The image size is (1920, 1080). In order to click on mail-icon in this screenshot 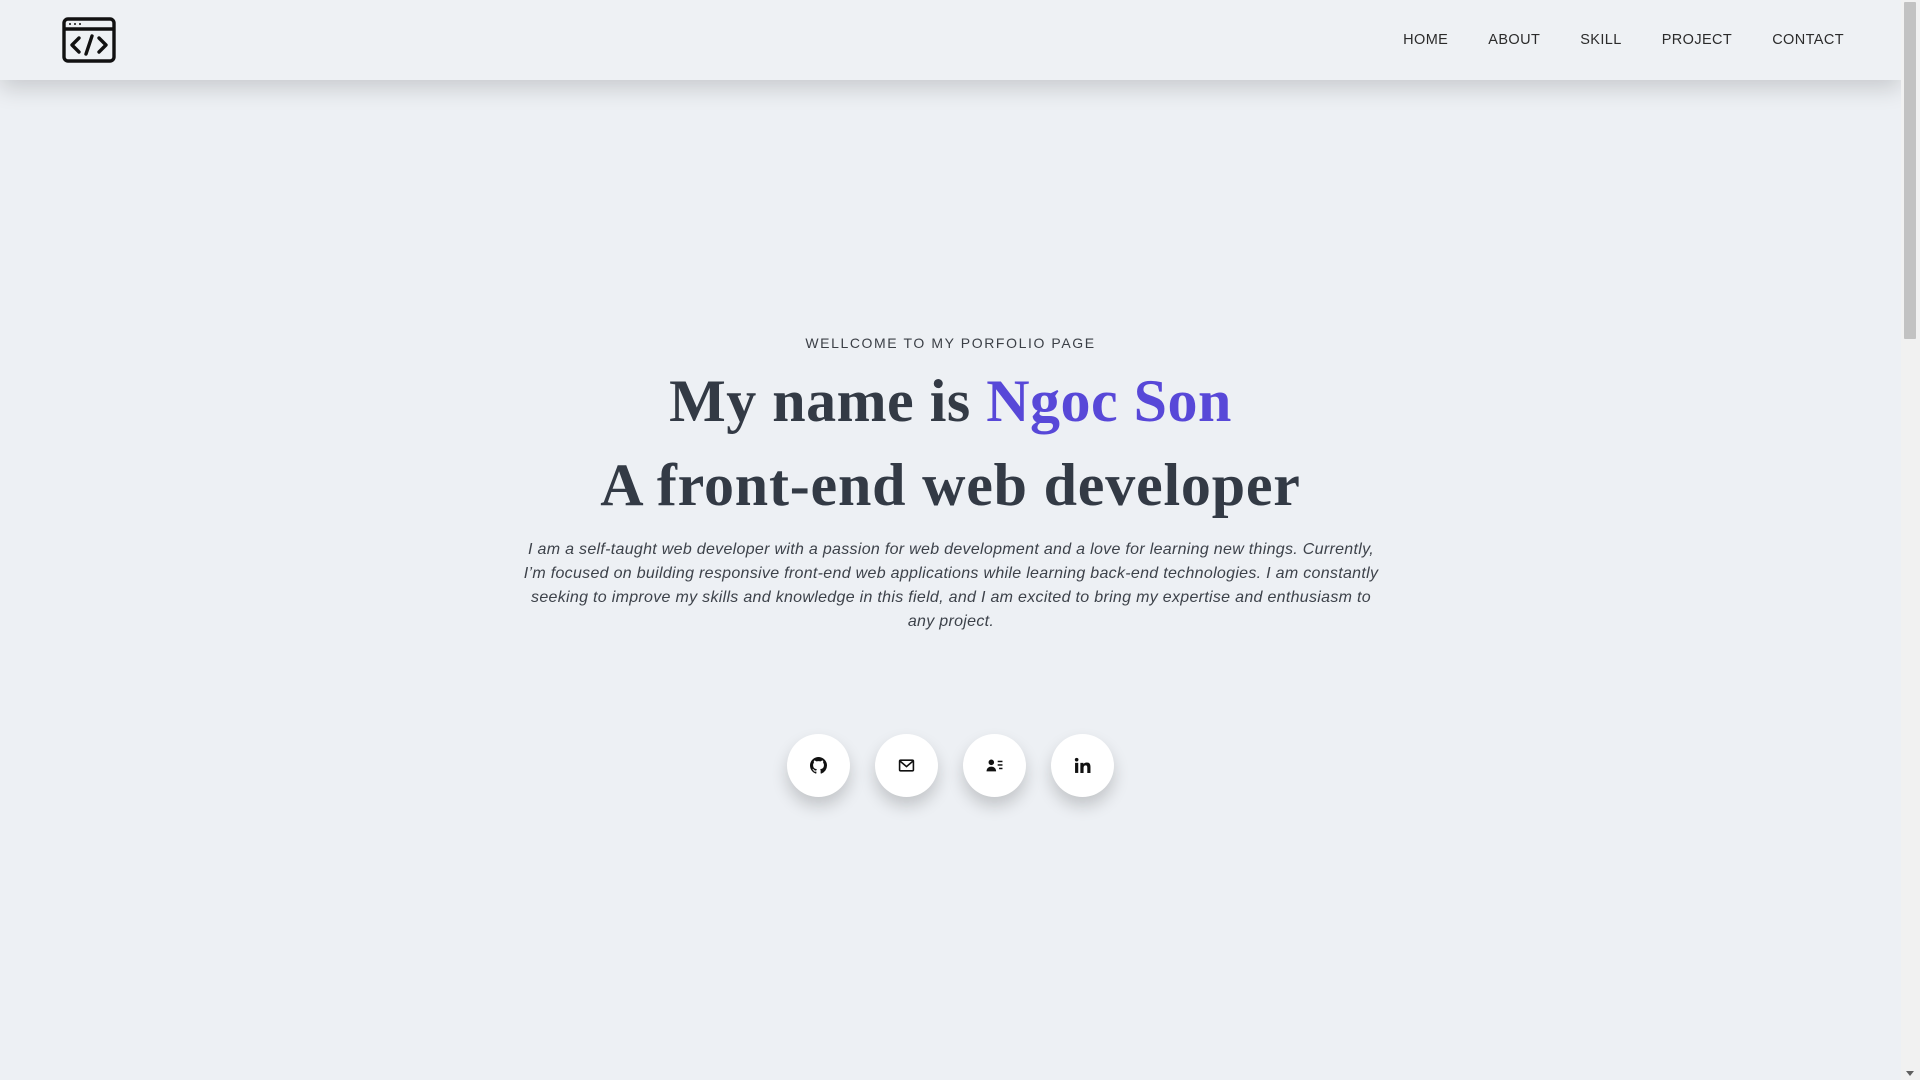, I will do `click(906, 765)`.